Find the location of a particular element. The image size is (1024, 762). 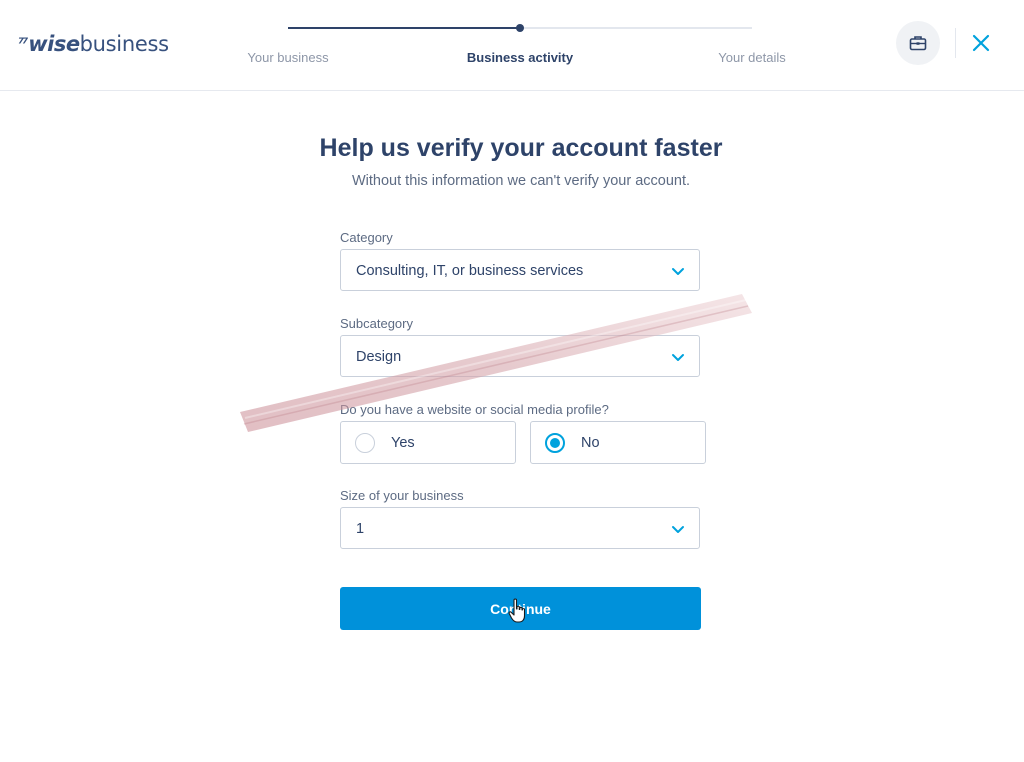

wise-business-logo: ⁷⁷ wise business is located at coordinates (93, 44).